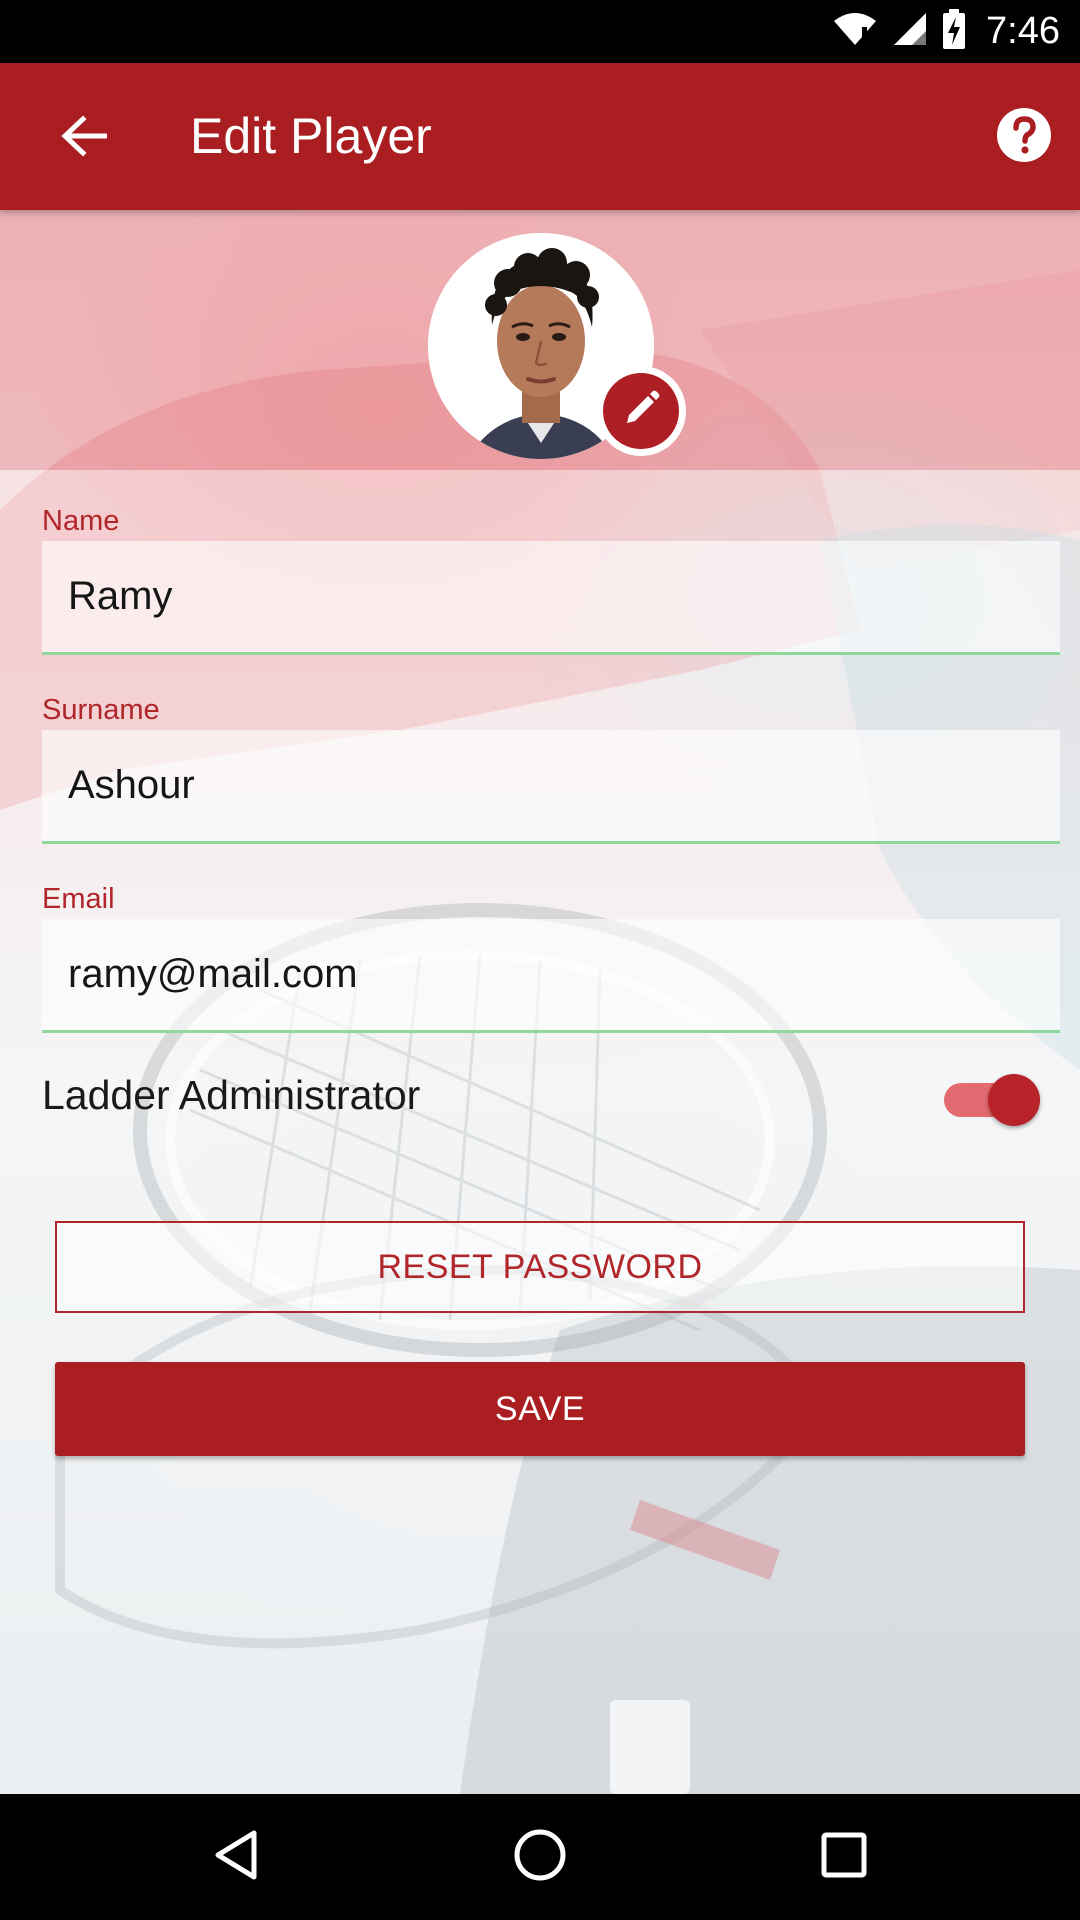 This screenshot has height=1920, width=1080. I want to click on name-label: Name, so click(81, 521).